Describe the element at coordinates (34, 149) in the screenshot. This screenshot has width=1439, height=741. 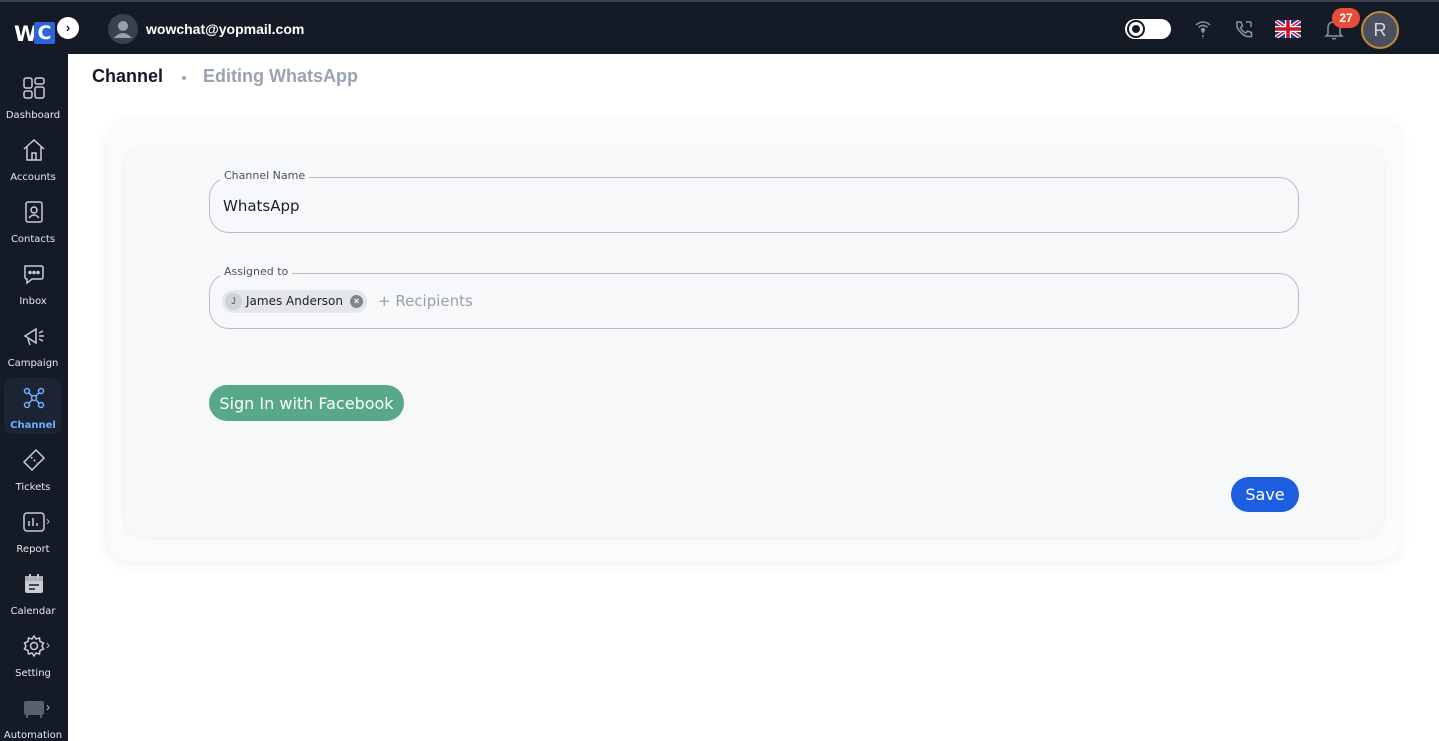
I see `home-icon` at that location.